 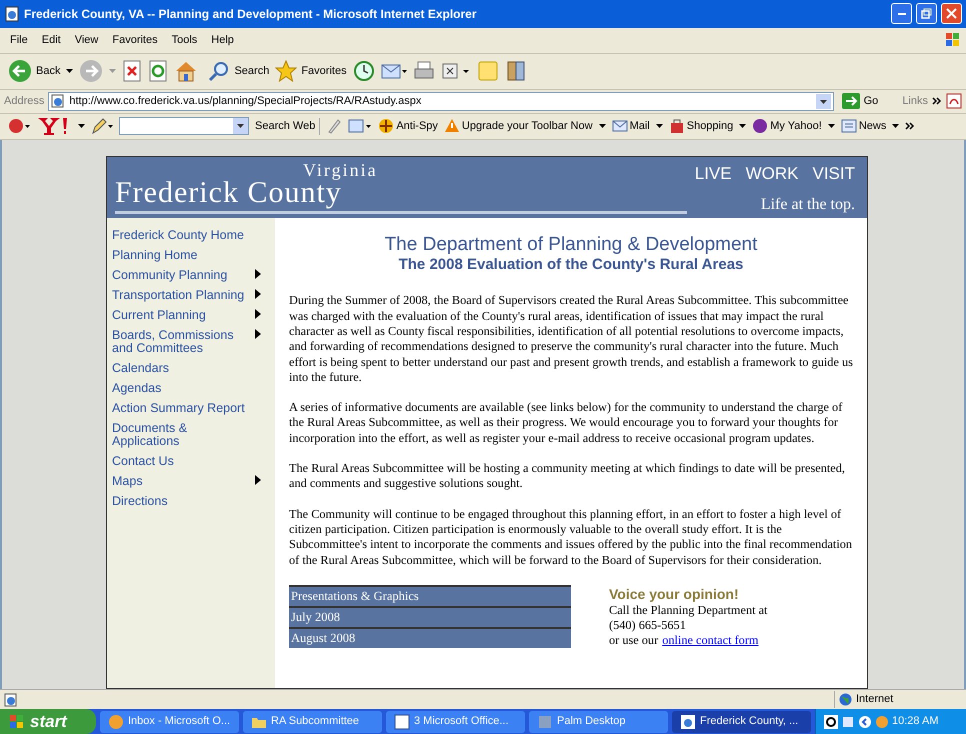 What do you see at coordinates (186, 501) in the screenshot?
I see `sidebar-link: Directions` at bounding box center [186, 501].